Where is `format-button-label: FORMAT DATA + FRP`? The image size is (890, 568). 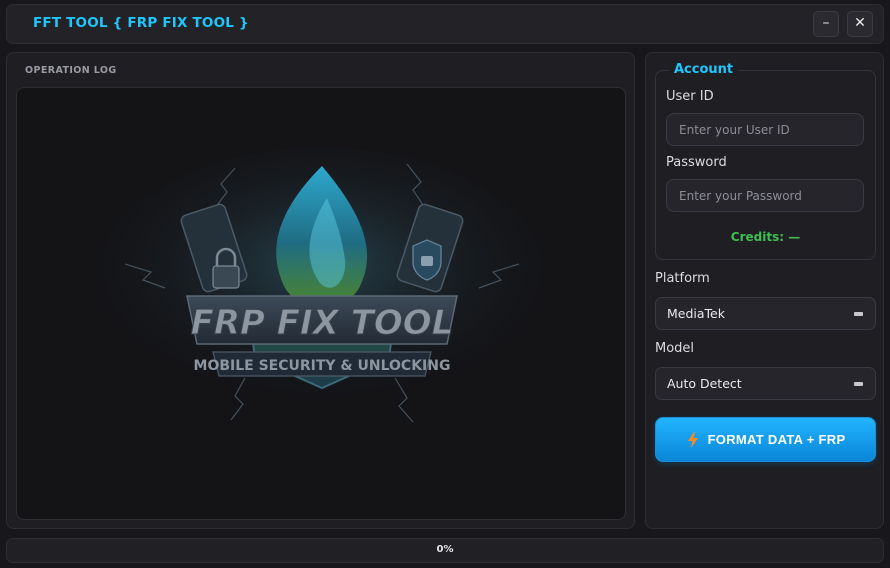
format-button-label: FORMAT DATA + FRP is located at coordinates (776, 439).